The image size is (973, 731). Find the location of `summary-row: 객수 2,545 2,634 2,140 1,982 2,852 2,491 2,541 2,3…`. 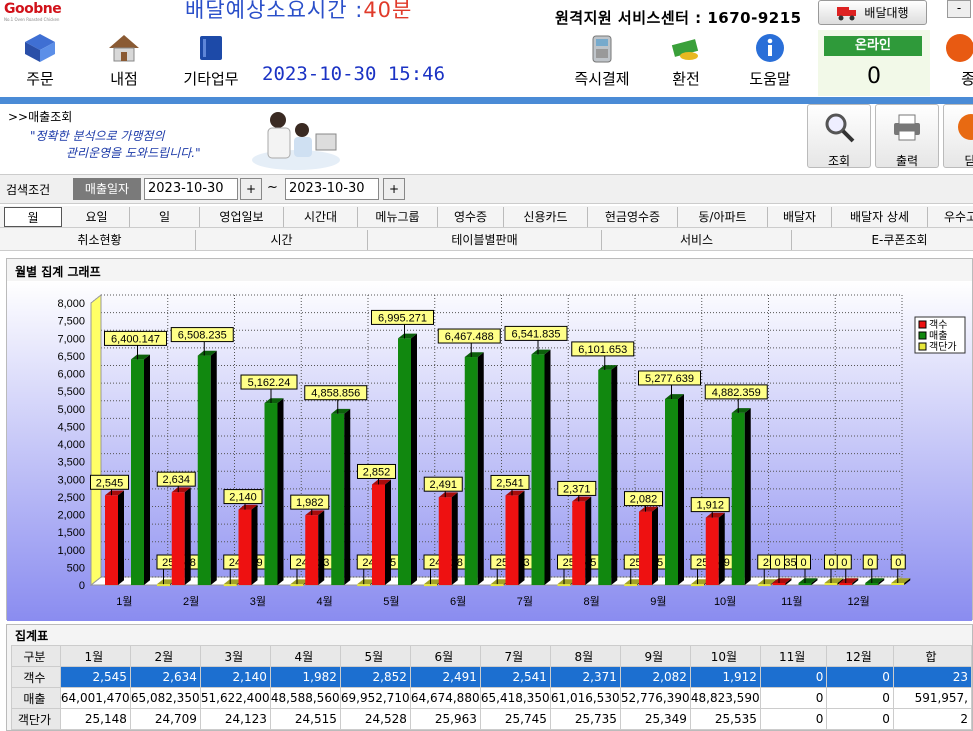

summary-row: 객수 2,545 2,634 2,140 1,982 2,852 2,491 2,541 2,3… is located at coordinates (492, 677).